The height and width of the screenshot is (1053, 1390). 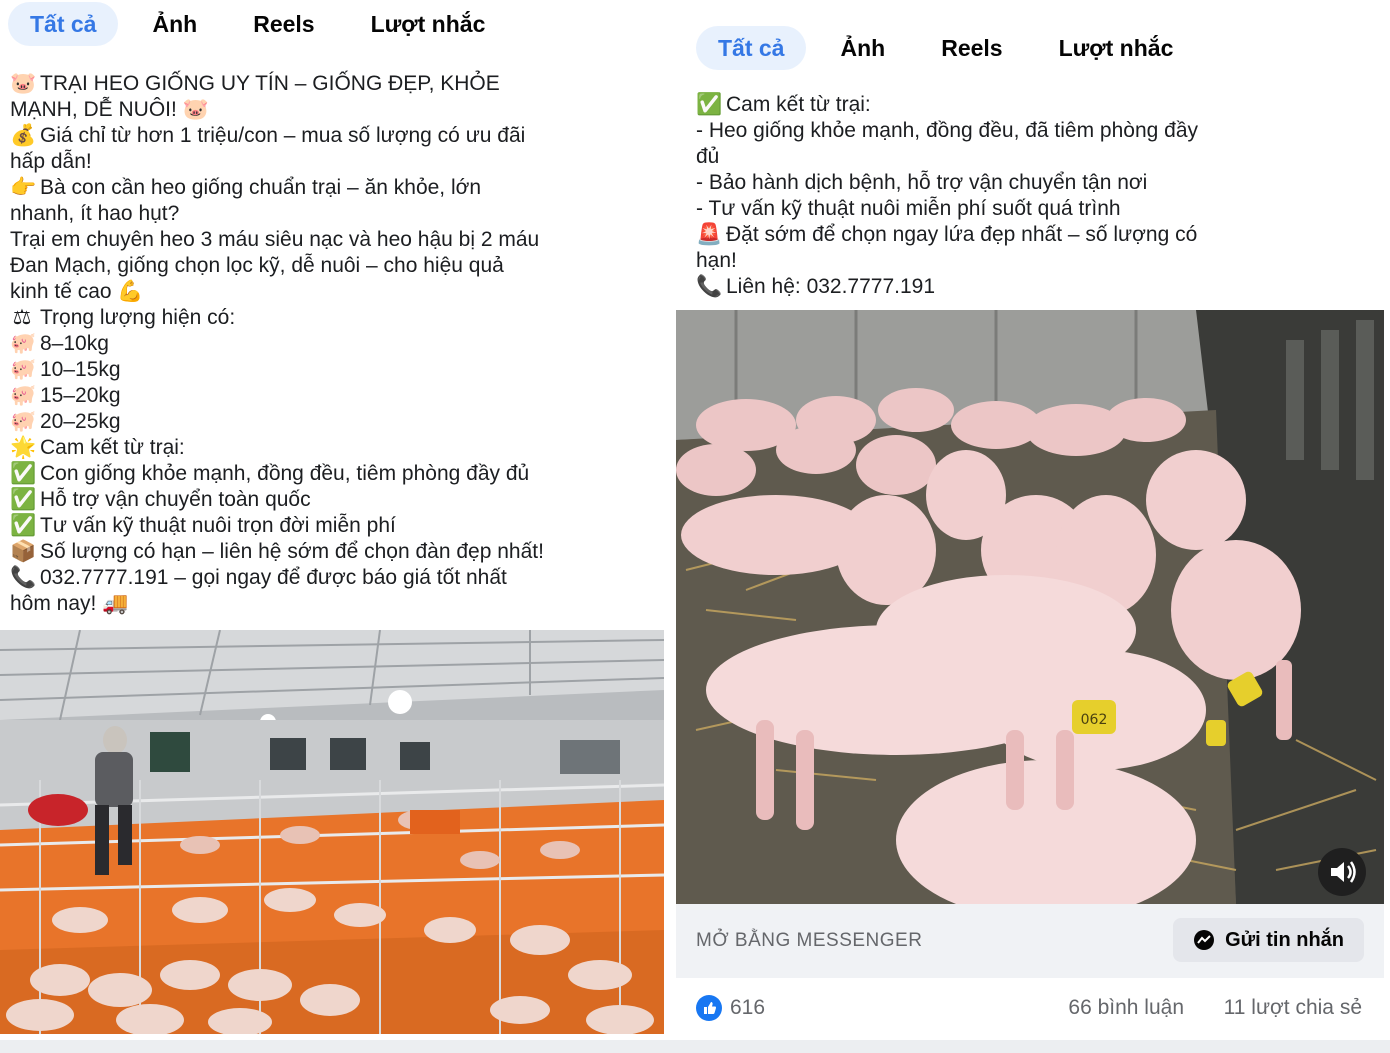 What do you see at coordinates (335, 422) in the screenshot?
I see `caption-line: 🐖 20–25kg` at bounding box center [335, 422].